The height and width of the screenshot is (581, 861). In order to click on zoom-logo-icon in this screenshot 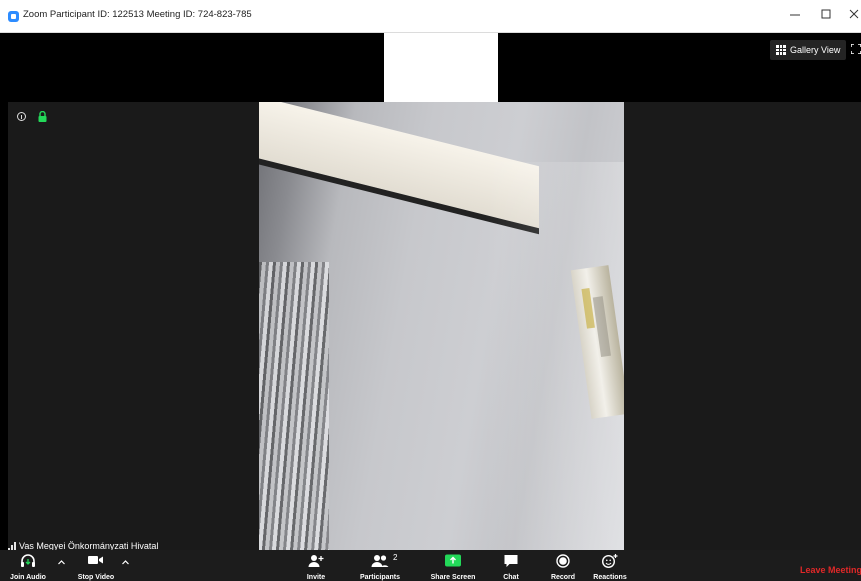, I will do `click(13, 16)`.